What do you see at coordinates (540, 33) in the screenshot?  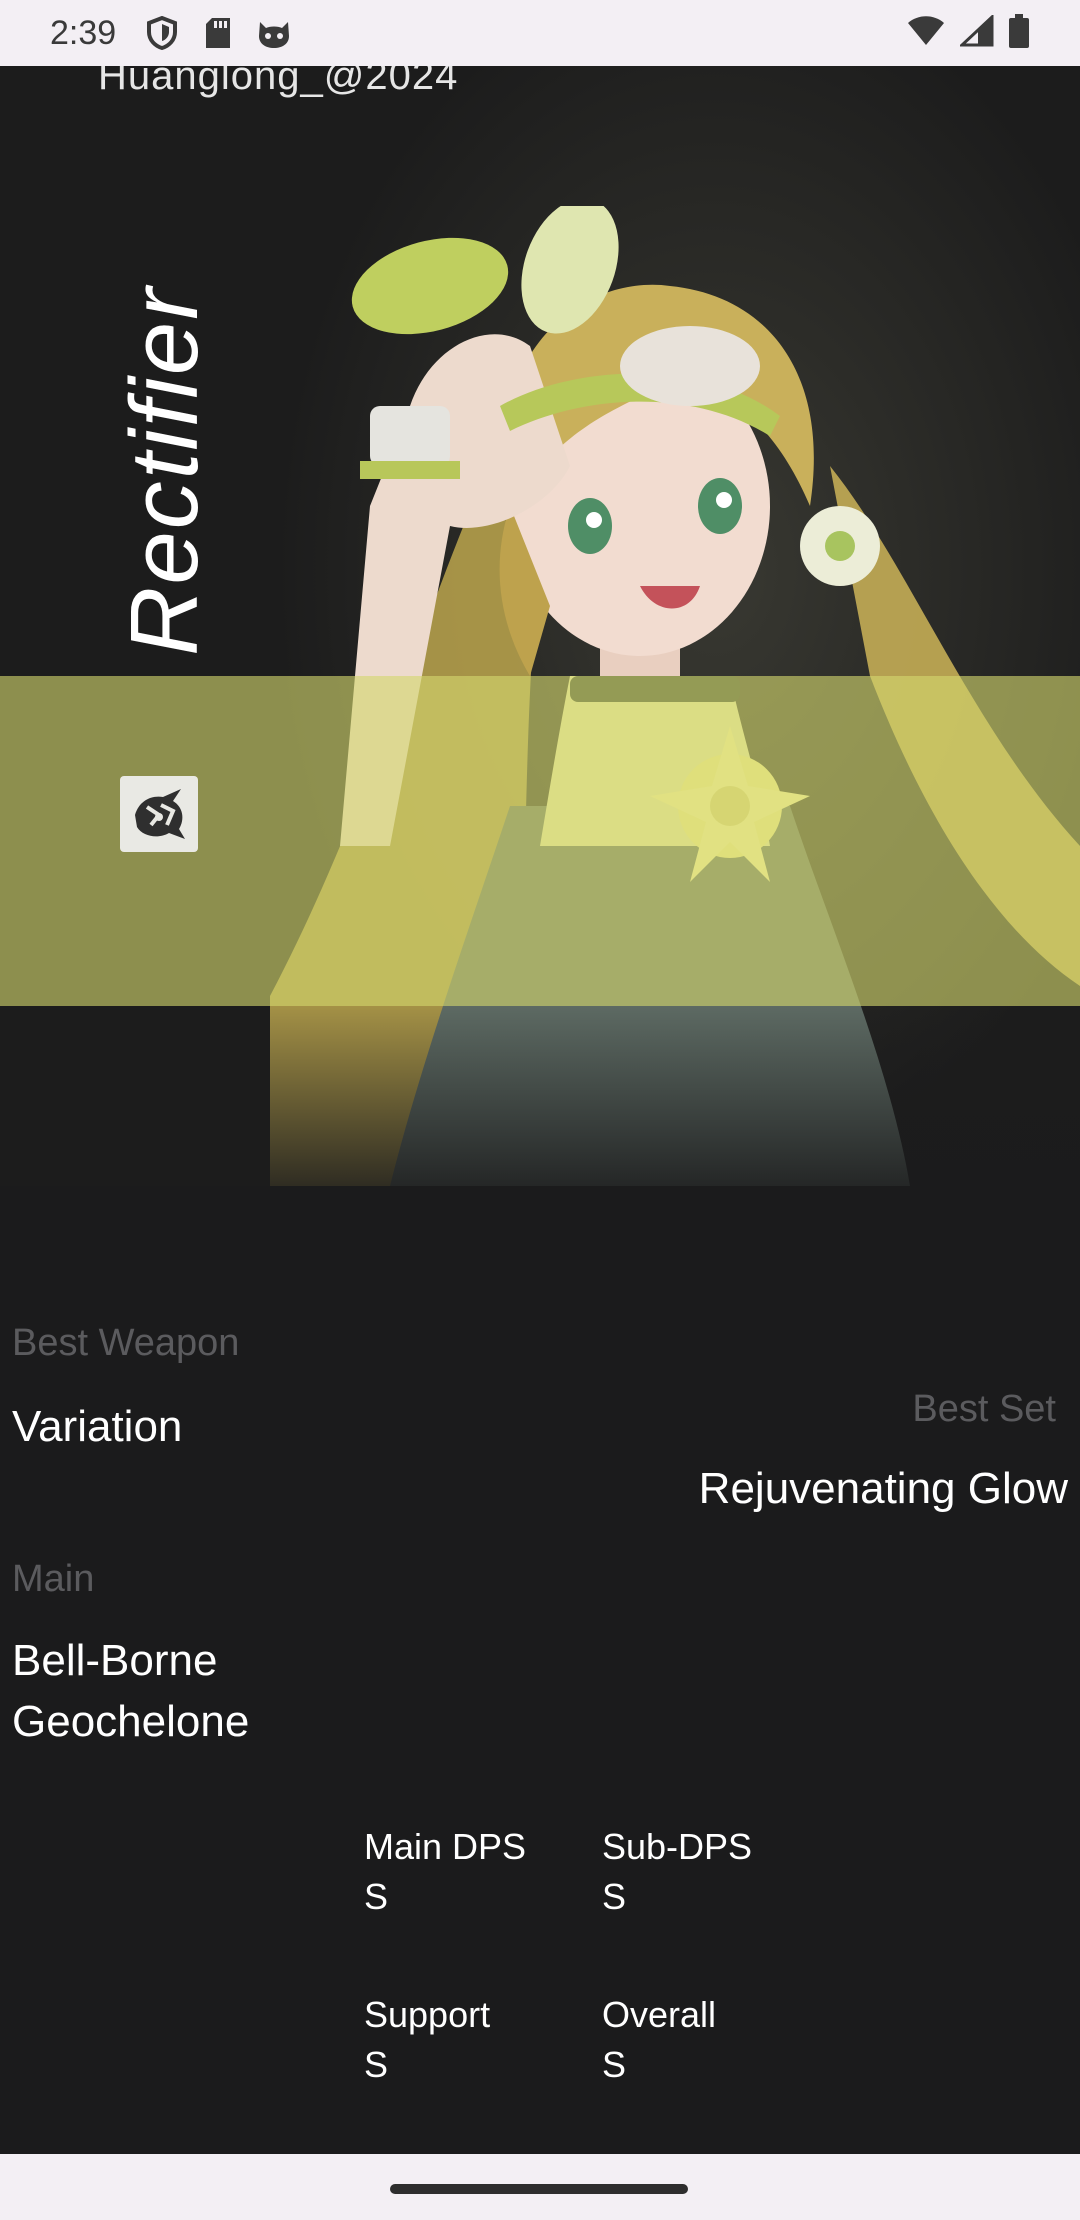 I see `status-bar: 2:39` at bounding box center [540, 33].